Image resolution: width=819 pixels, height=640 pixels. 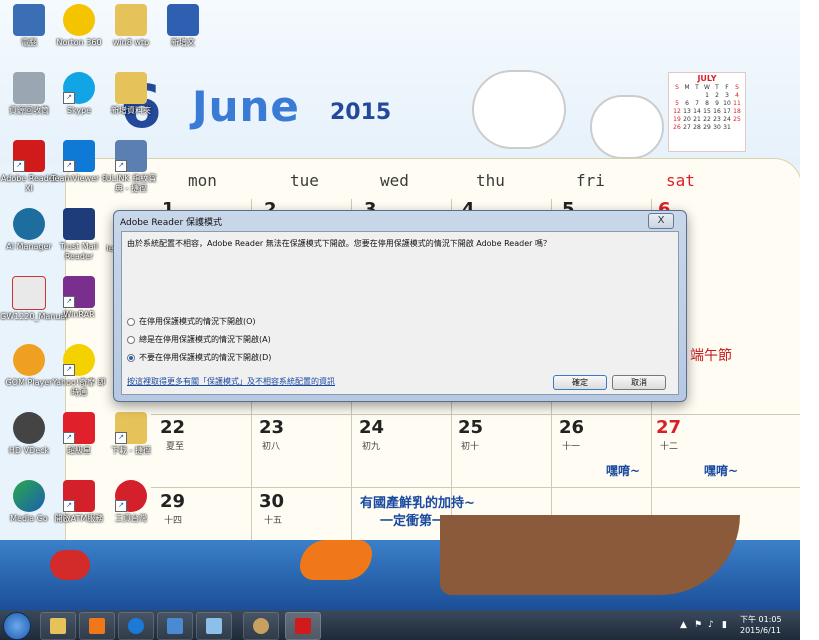 I want to click on superstar-icon: ↗, so click(x=79, y=428).